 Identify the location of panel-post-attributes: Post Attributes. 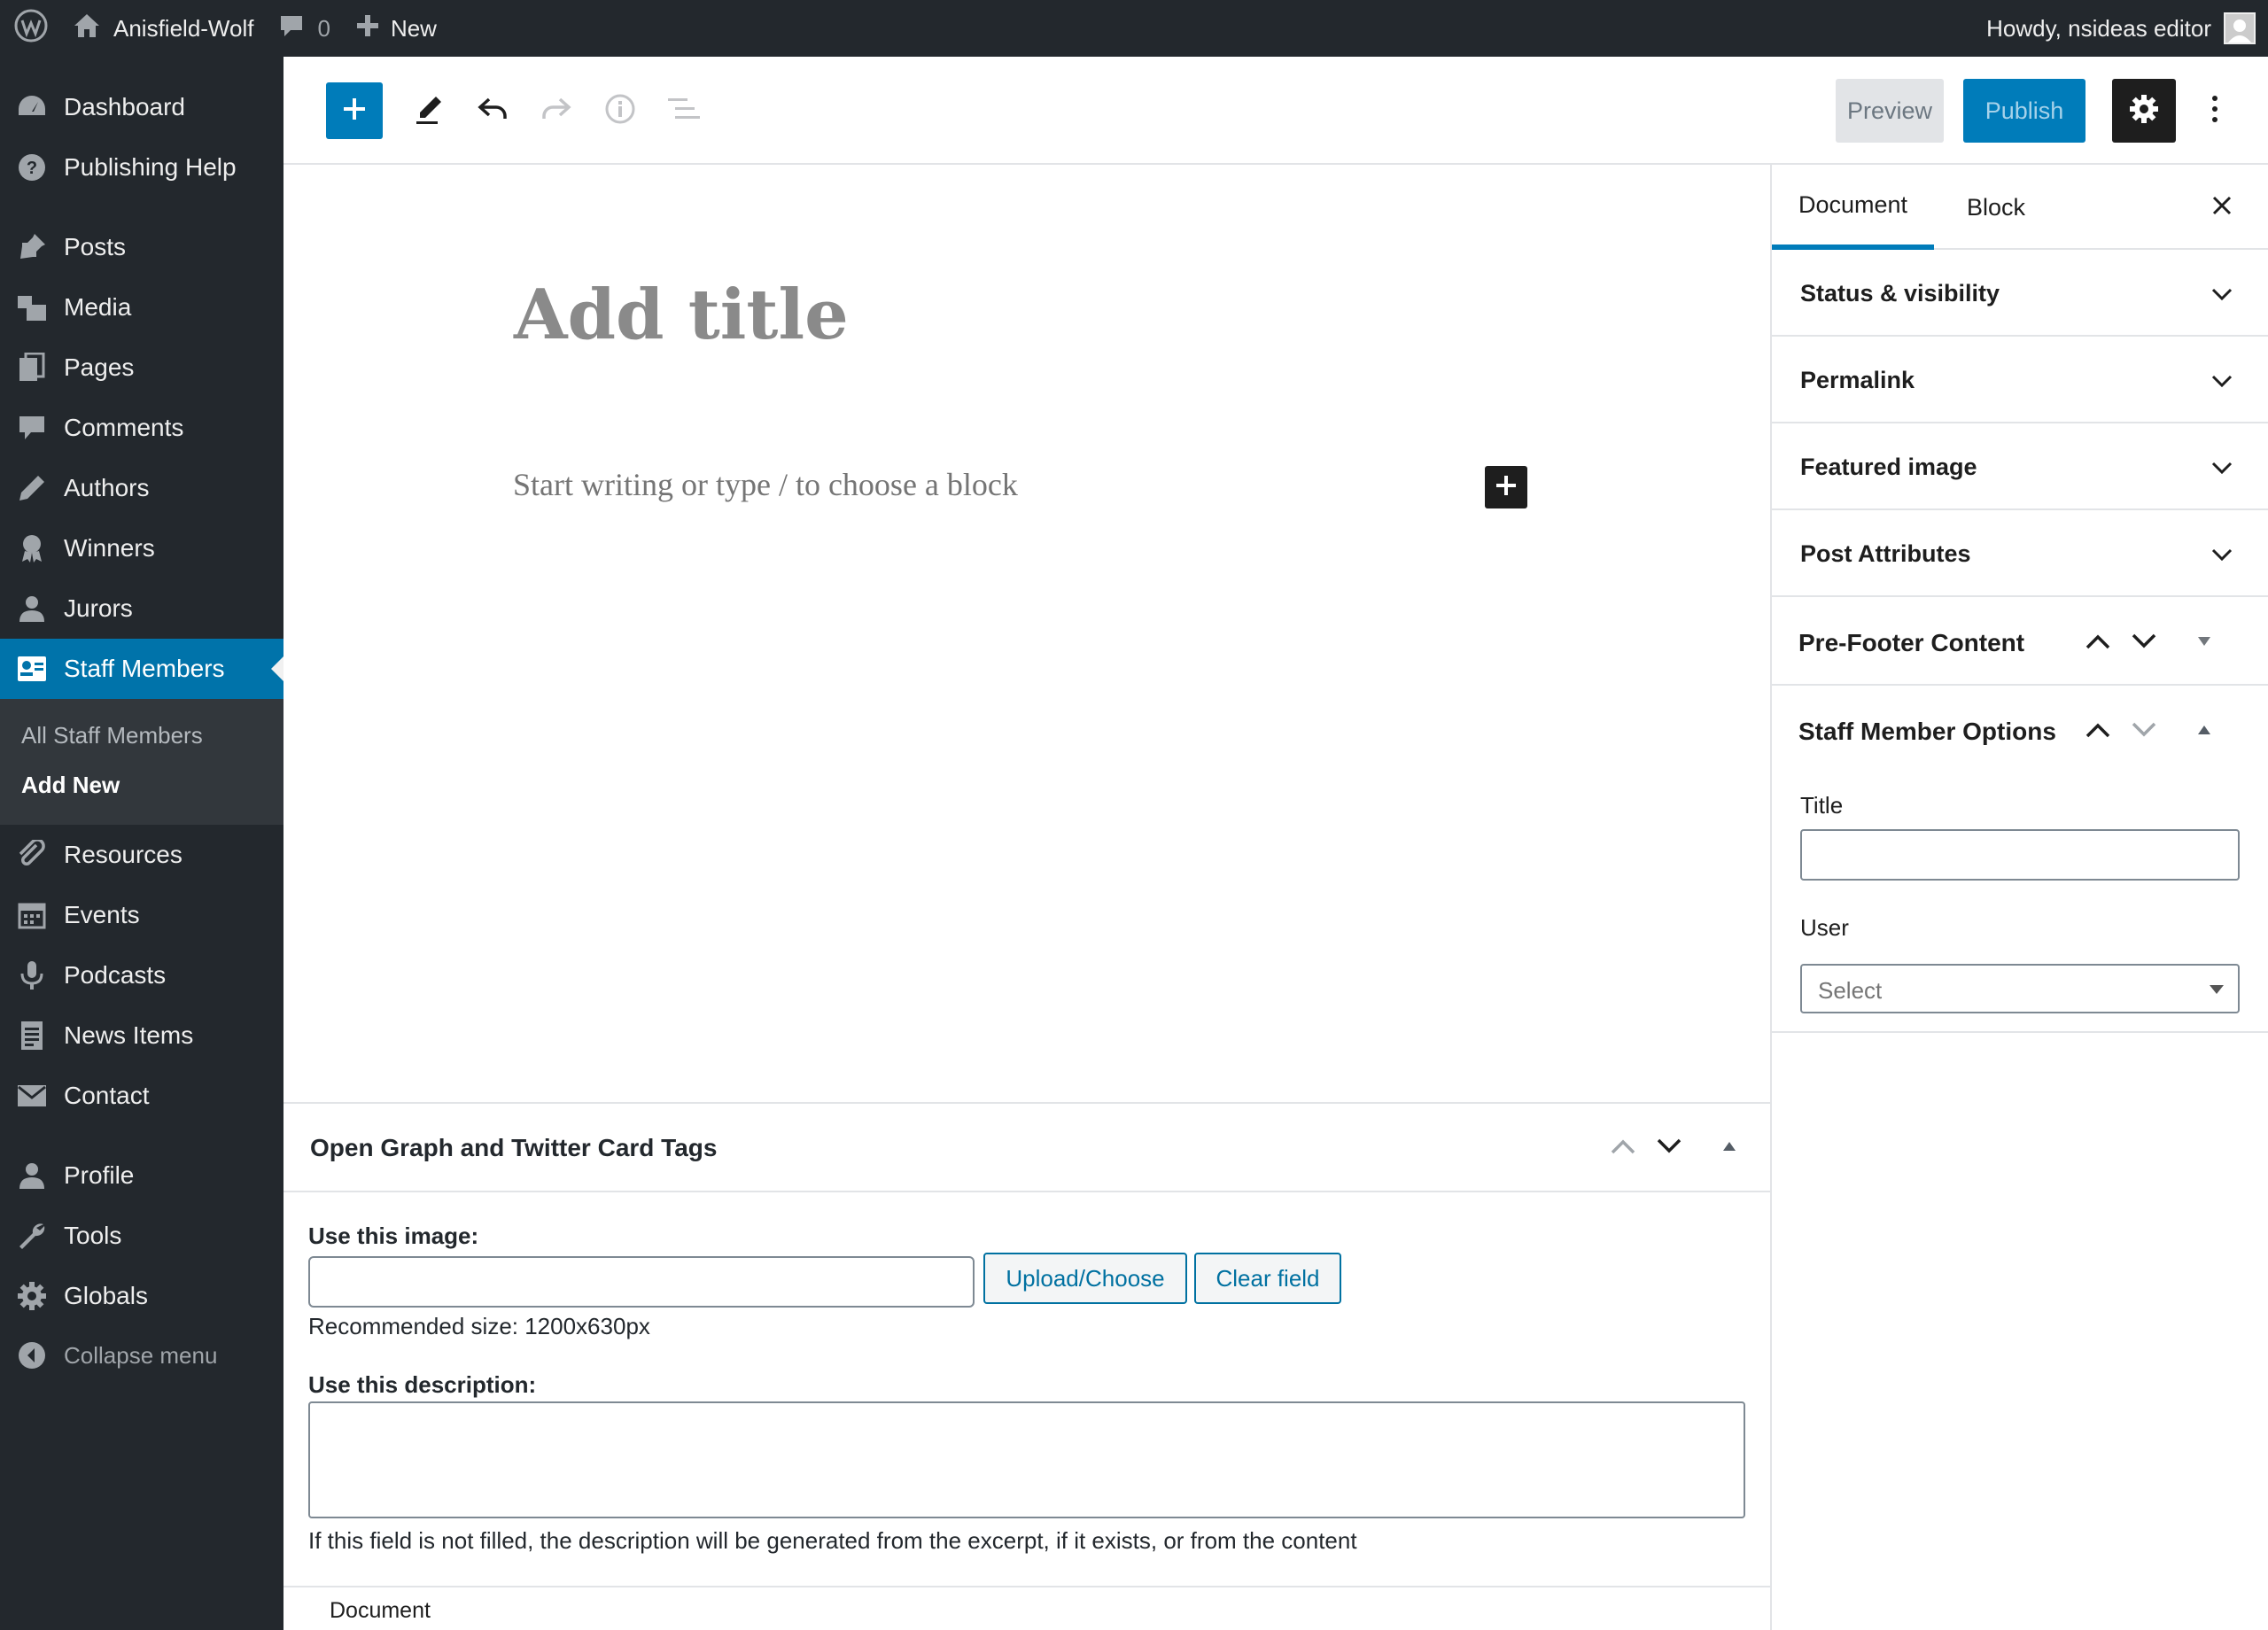
(2020, 553).